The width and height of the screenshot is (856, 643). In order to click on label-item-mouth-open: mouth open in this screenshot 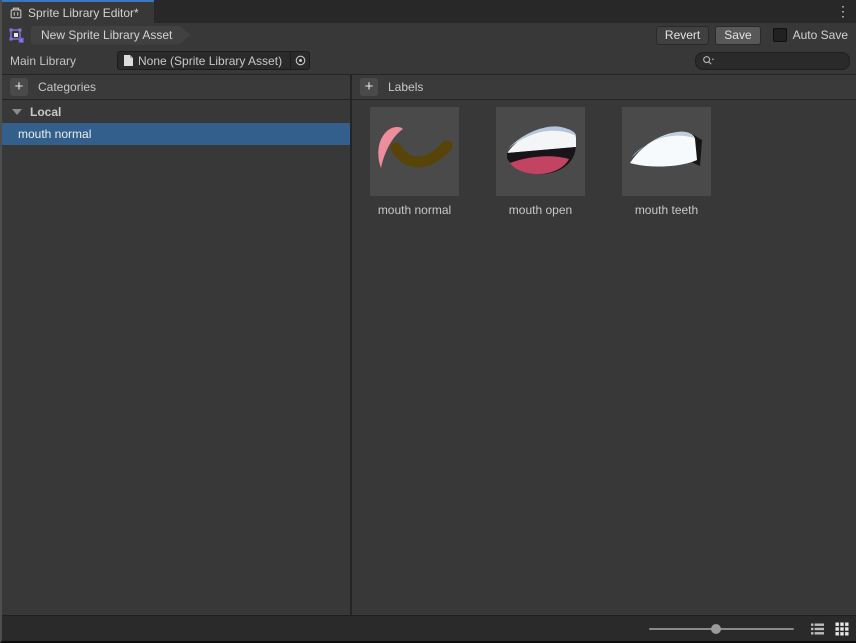, I will do `click(540, 162)`.